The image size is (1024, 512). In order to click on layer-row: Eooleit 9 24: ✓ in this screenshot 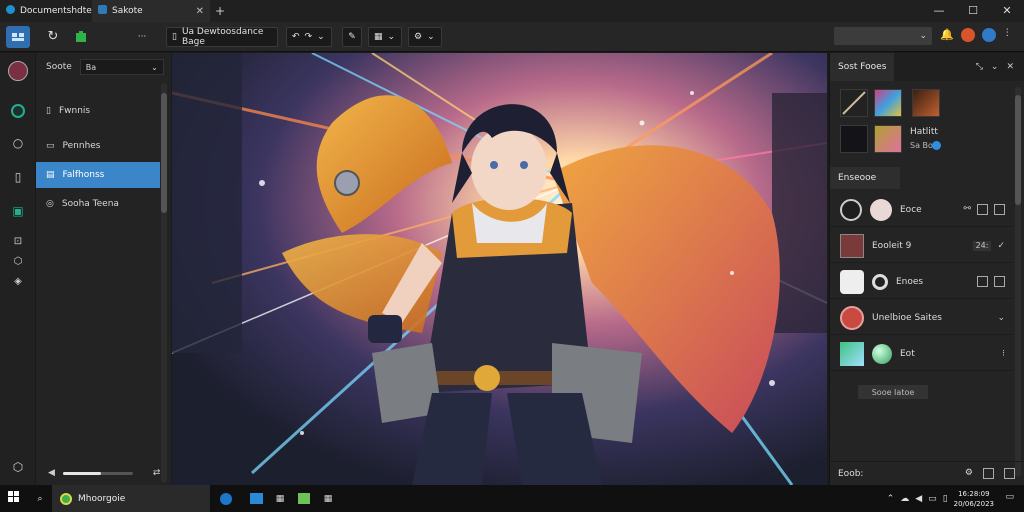, I will do `click(921, 246)`.